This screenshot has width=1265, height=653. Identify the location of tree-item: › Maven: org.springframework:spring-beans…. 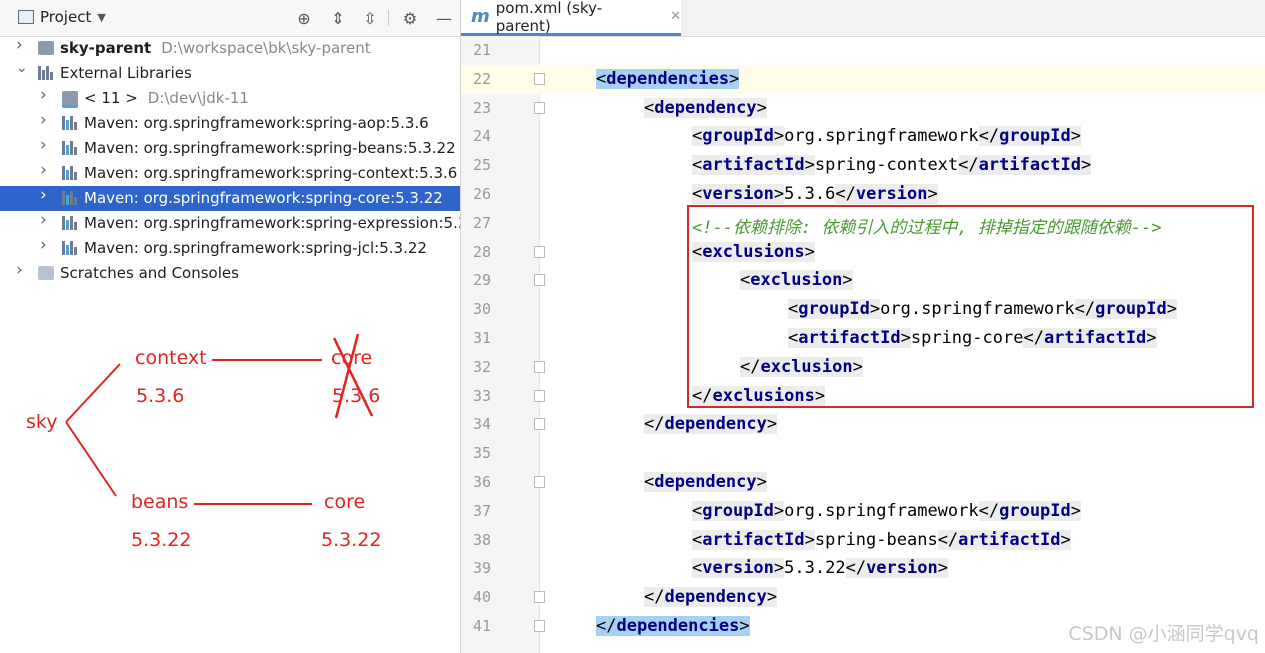
(230, 148).